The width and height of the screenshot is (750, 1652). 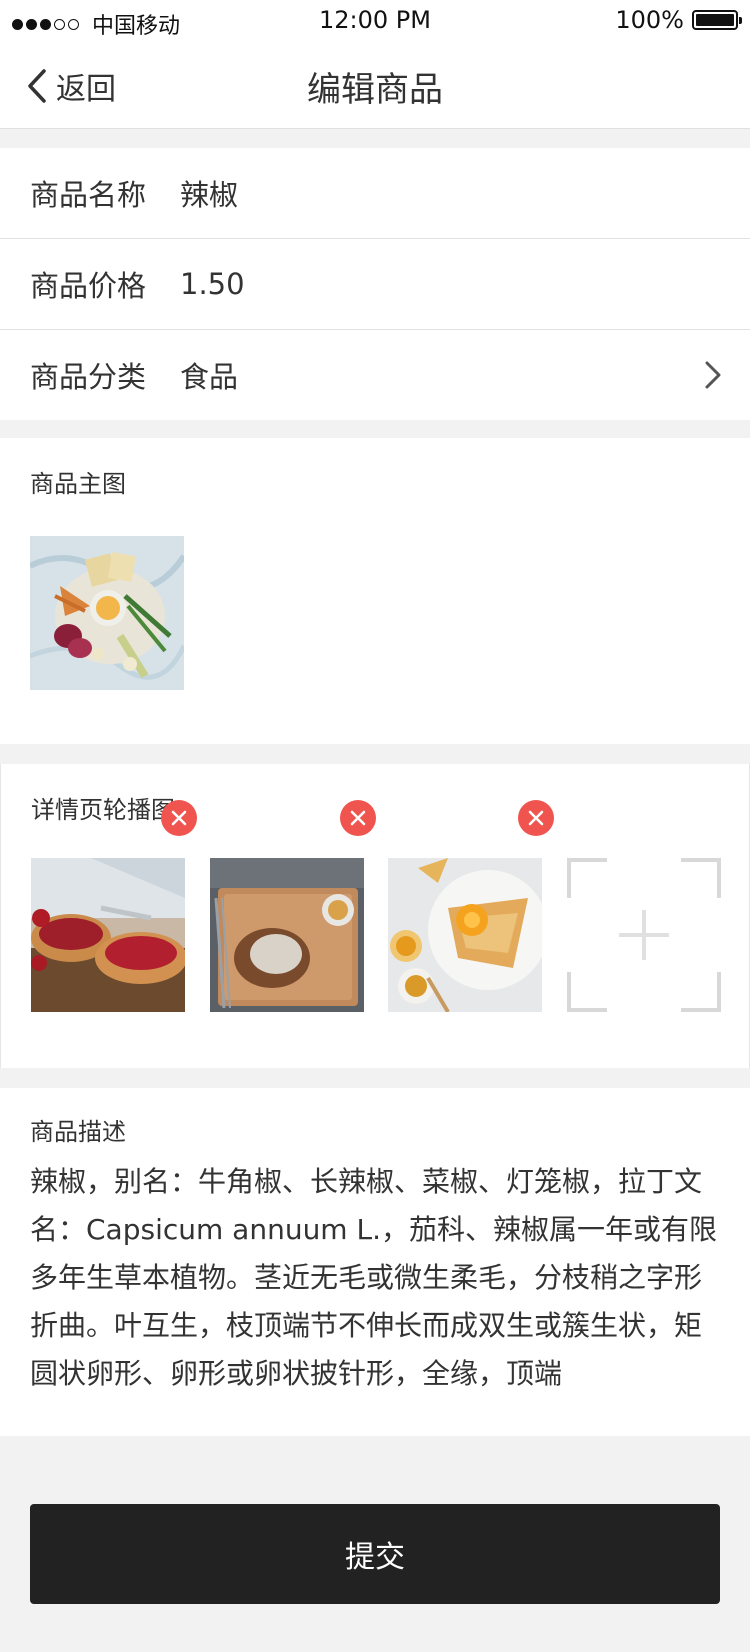 I want to click on nav-bar: 返回 编辑商品, so click(x=375, y=85).